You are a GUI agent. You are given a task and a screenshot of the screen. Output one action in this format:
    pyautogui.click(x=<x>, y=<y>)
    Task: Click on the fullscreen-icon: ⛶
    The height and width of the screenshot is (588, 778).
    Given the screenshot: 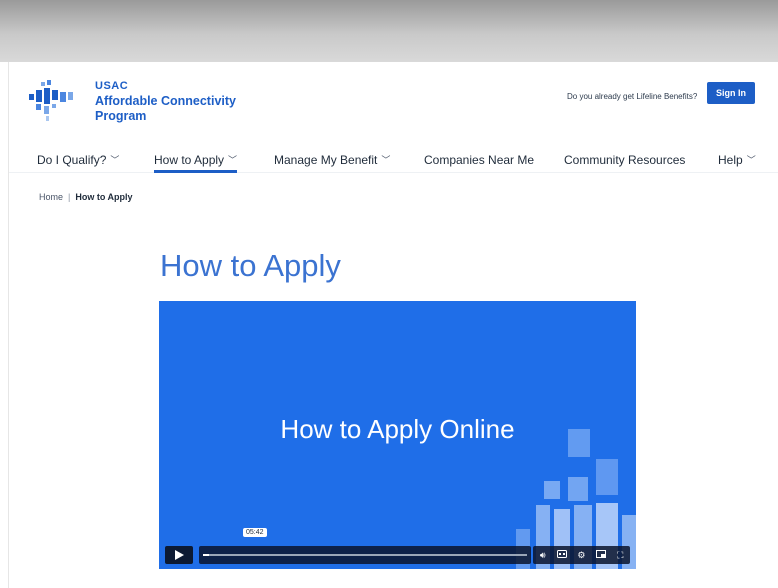 What is the action you would take?
    pyautogui.click(x=620, y=555)
    